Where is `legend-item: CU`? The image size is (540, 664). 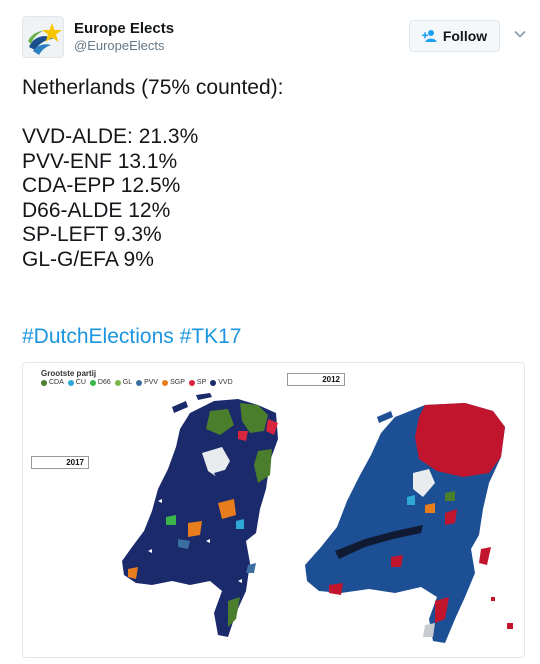
legend-item: CU is located at coordinates (76, 382).